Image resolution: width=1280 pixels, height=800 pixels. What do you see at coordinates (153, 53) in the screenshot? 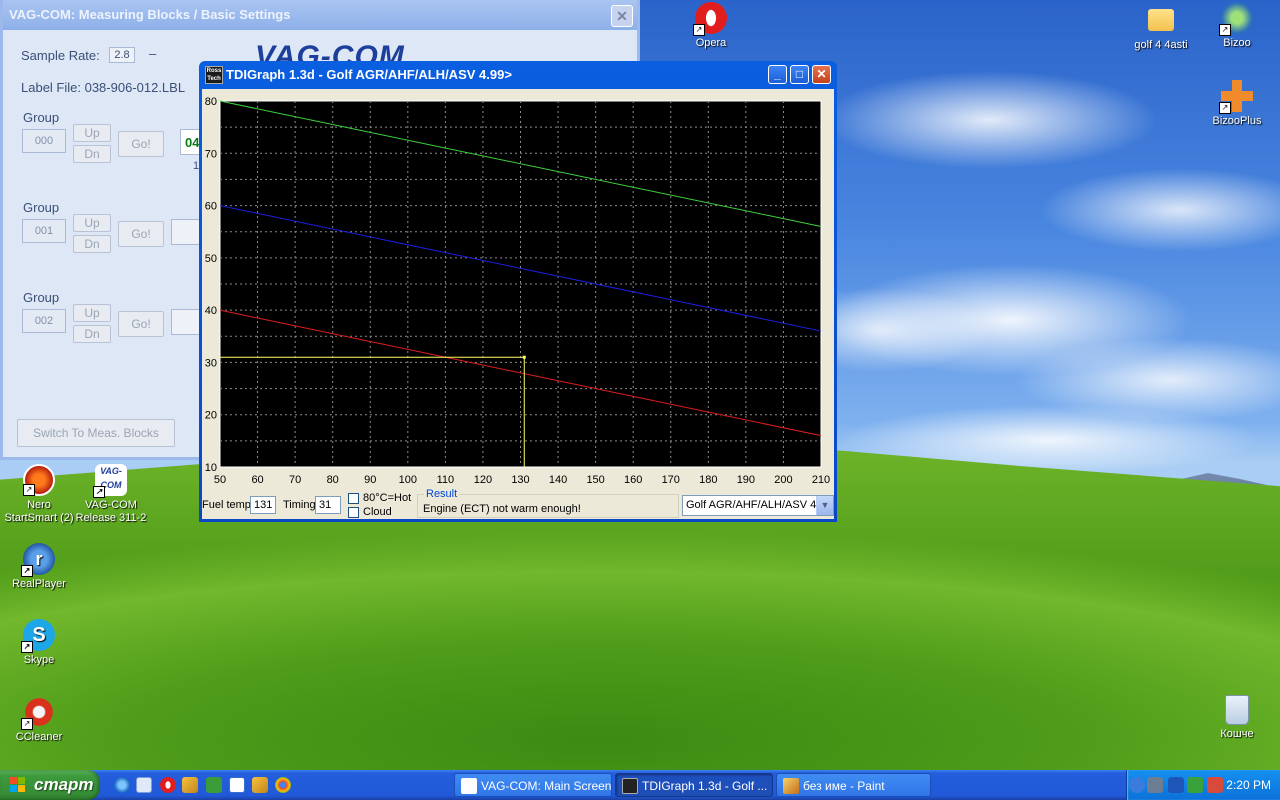
I see `sample-rate-dash: –` at bounding box center [153, 53].